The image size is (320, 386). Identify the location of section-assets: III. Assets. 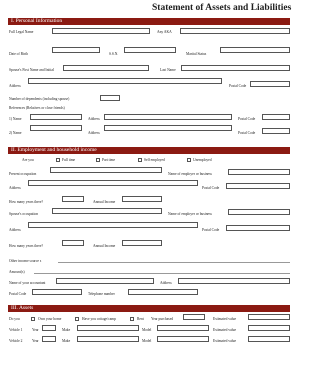
(149, 308).